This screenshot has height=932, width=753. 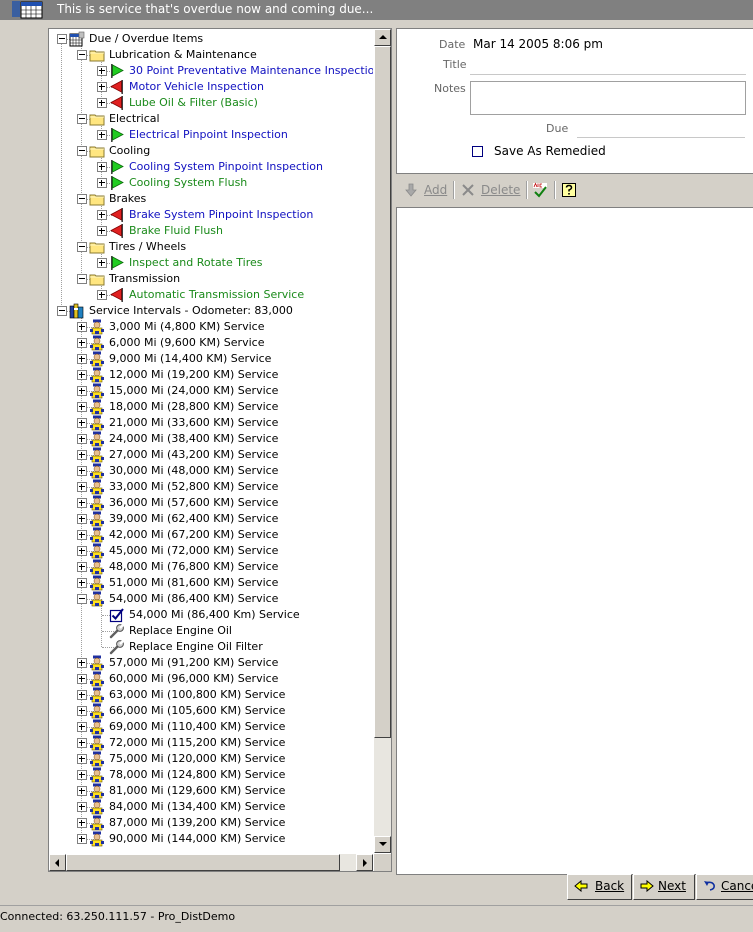 I want to click on tree-node: Brake Fluid Flush, so click(x=211, y=231).